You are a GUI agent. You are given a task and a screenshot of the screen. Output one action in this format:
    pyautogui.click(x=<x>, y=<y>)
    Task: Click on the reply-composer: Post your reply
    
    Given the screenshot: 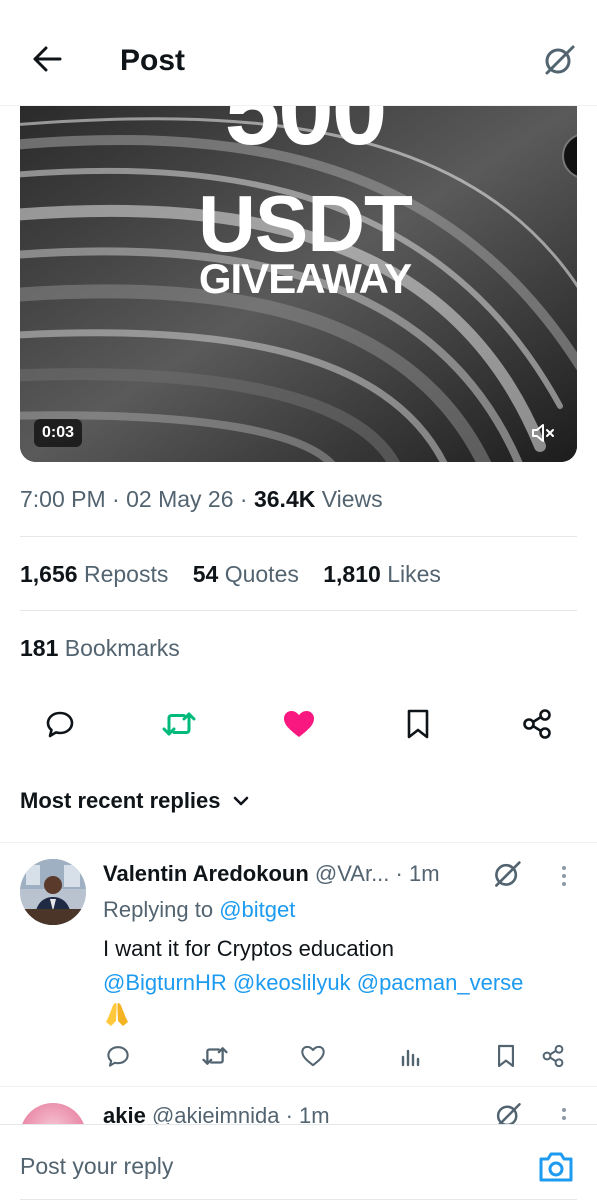 What is the action you would take?
    pyautogui.click(x=298, y=1162)
    